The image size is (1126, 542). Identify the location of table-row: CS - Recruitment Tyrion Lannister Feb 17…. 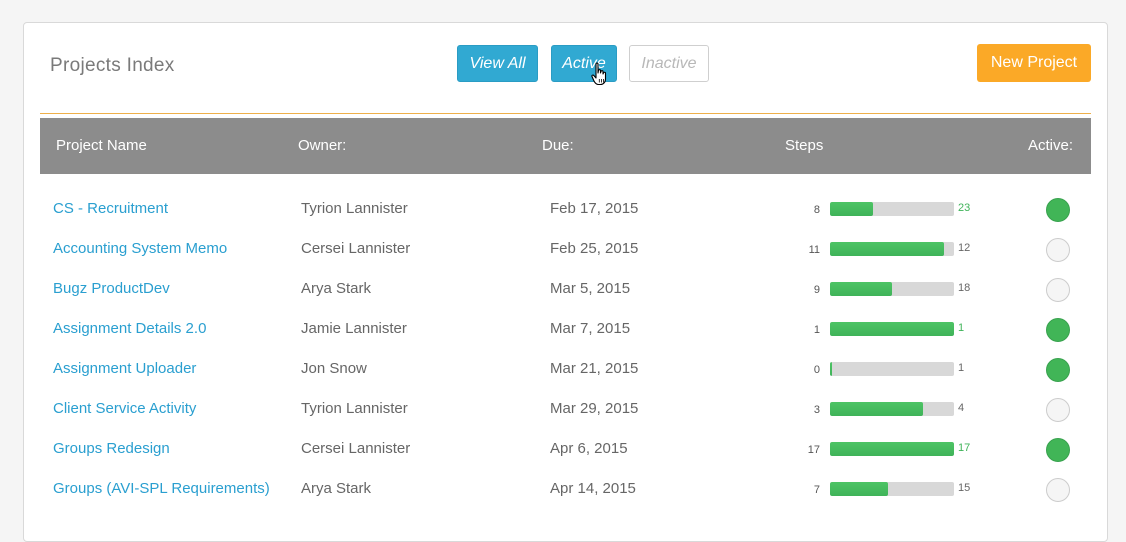
(565, 209).